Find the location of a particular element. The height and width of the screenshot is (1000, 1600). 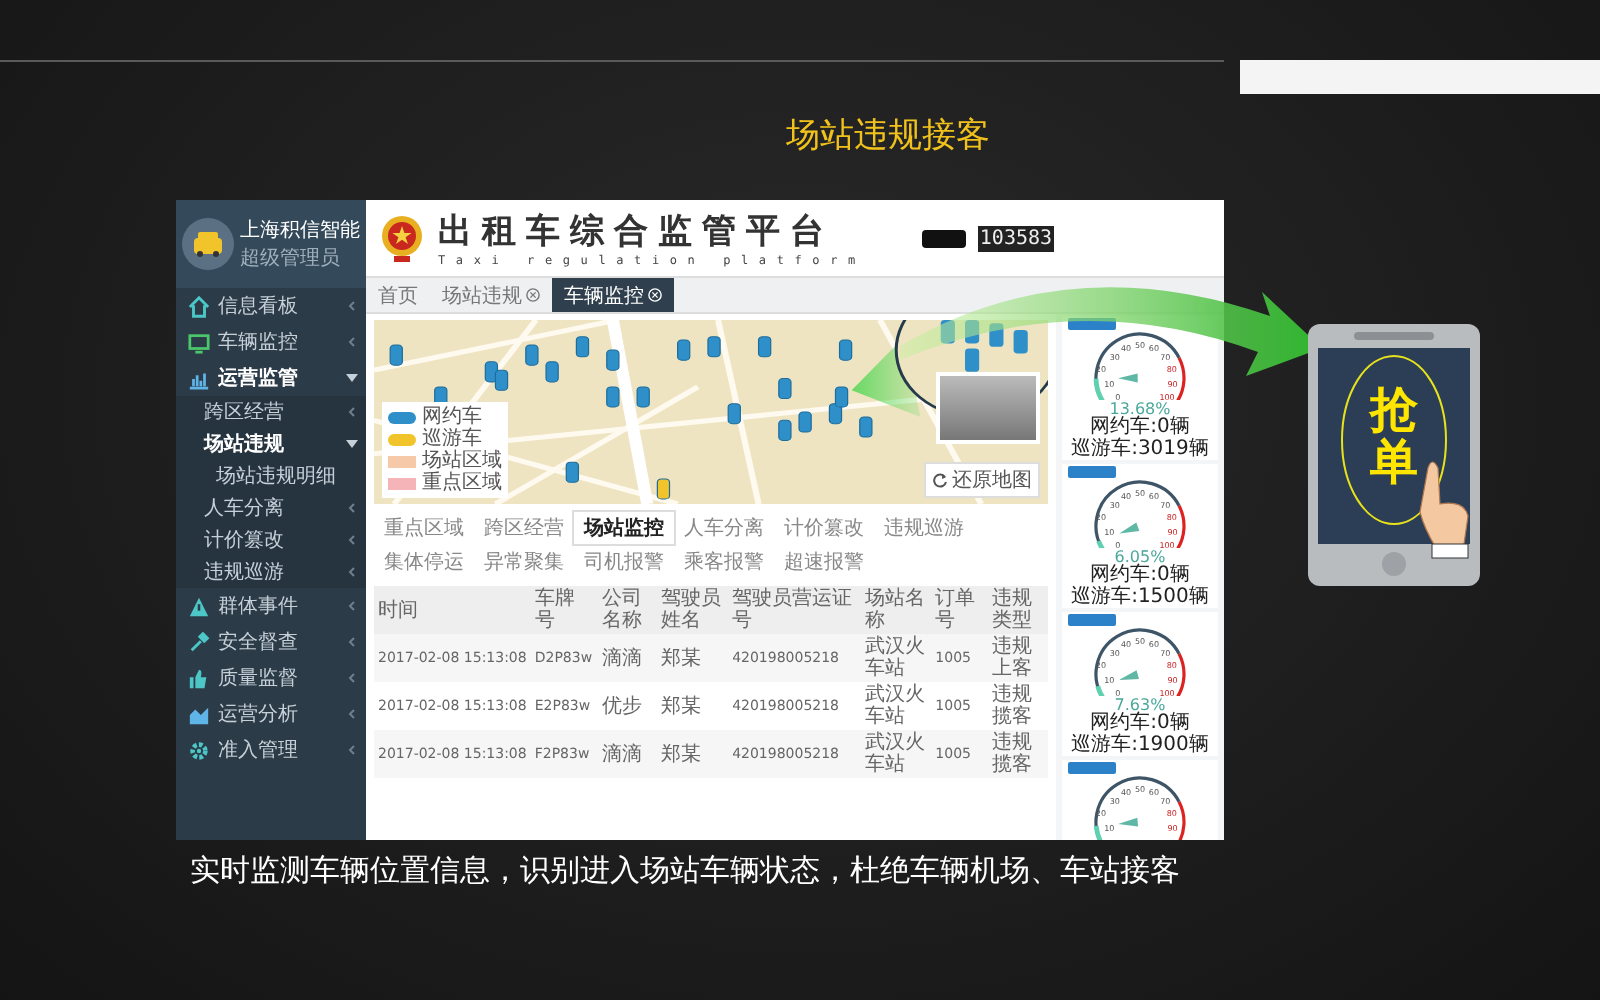

sidebar-item: 人车分离 is located at coordinates (271, 508).